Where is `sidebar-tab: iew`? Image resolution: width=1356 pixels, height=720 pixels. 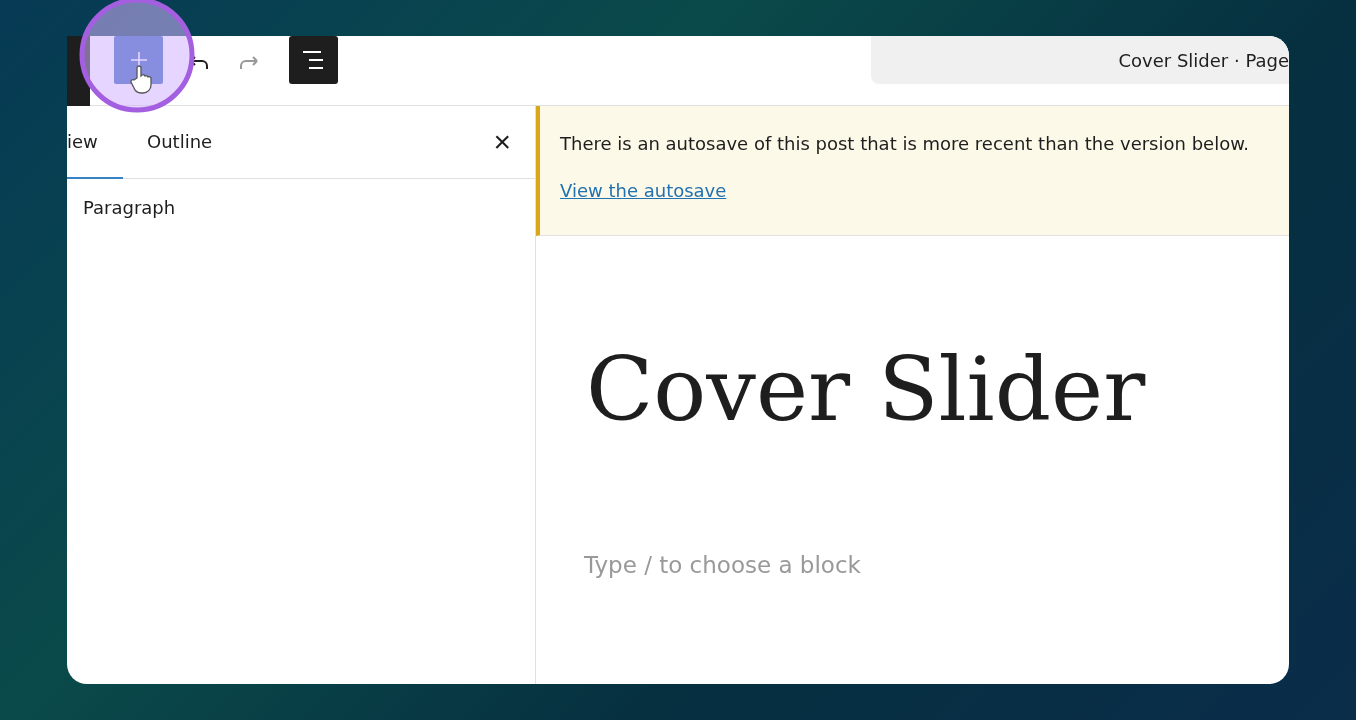
sidebar-tab: iew is located at coordinates (95, 142).